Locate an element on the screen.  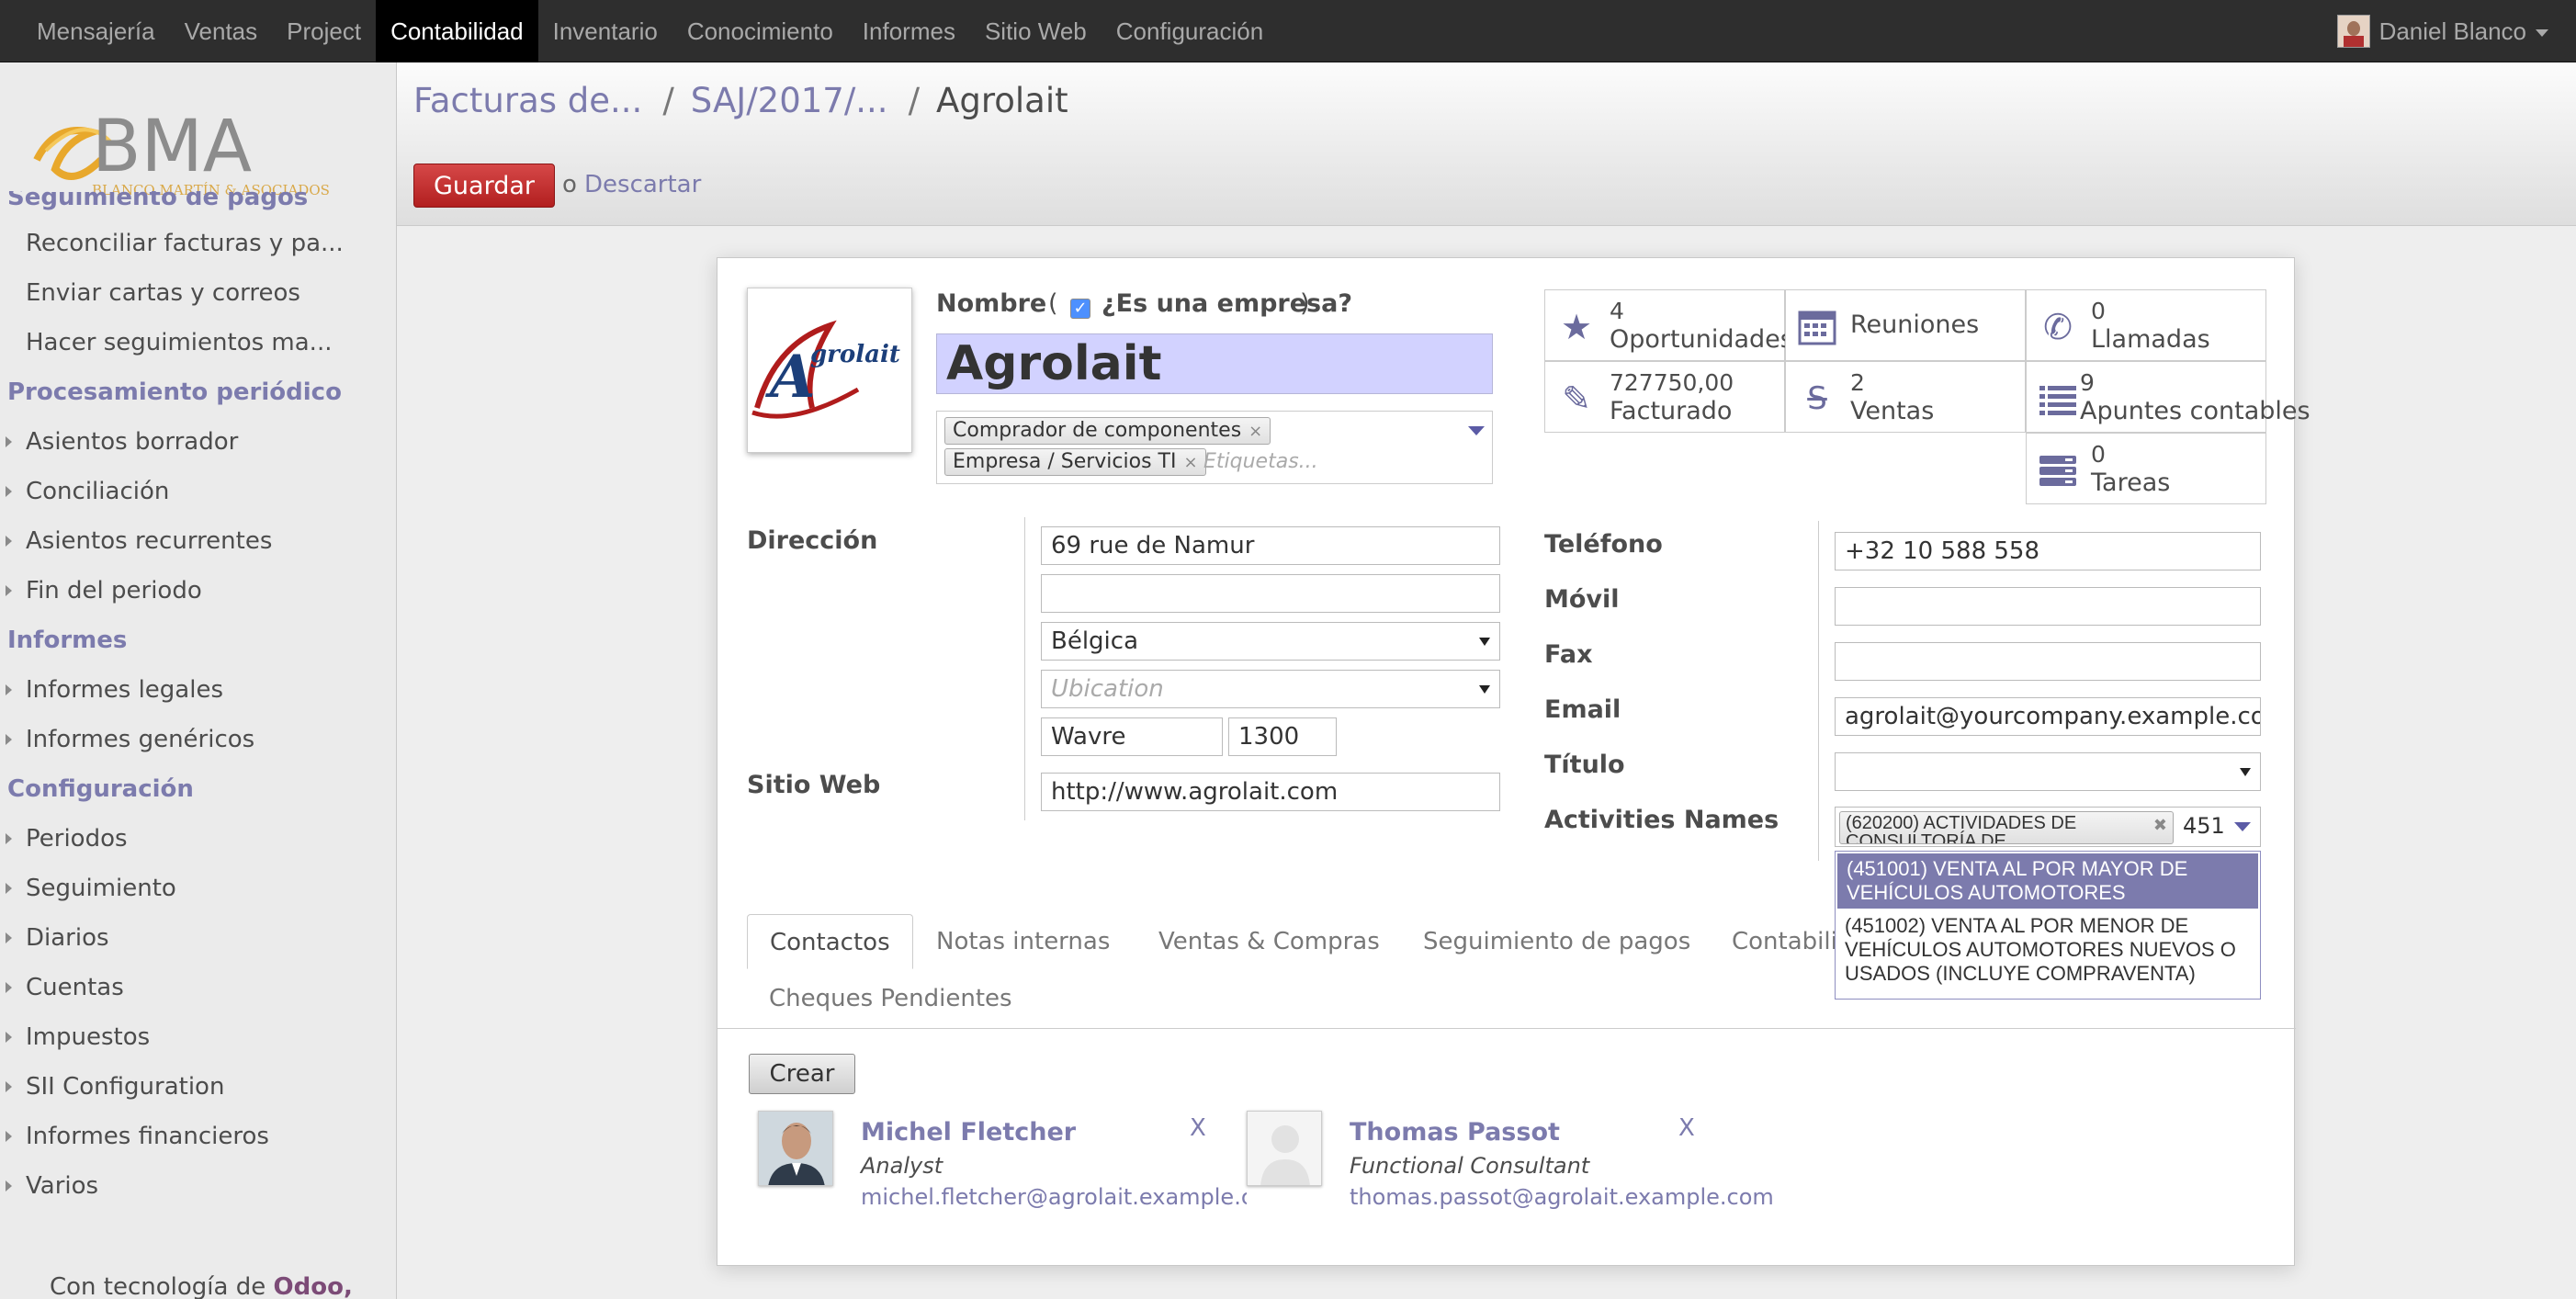
stat-reuniones: Reuniones is located at coordinates (1905, 325).